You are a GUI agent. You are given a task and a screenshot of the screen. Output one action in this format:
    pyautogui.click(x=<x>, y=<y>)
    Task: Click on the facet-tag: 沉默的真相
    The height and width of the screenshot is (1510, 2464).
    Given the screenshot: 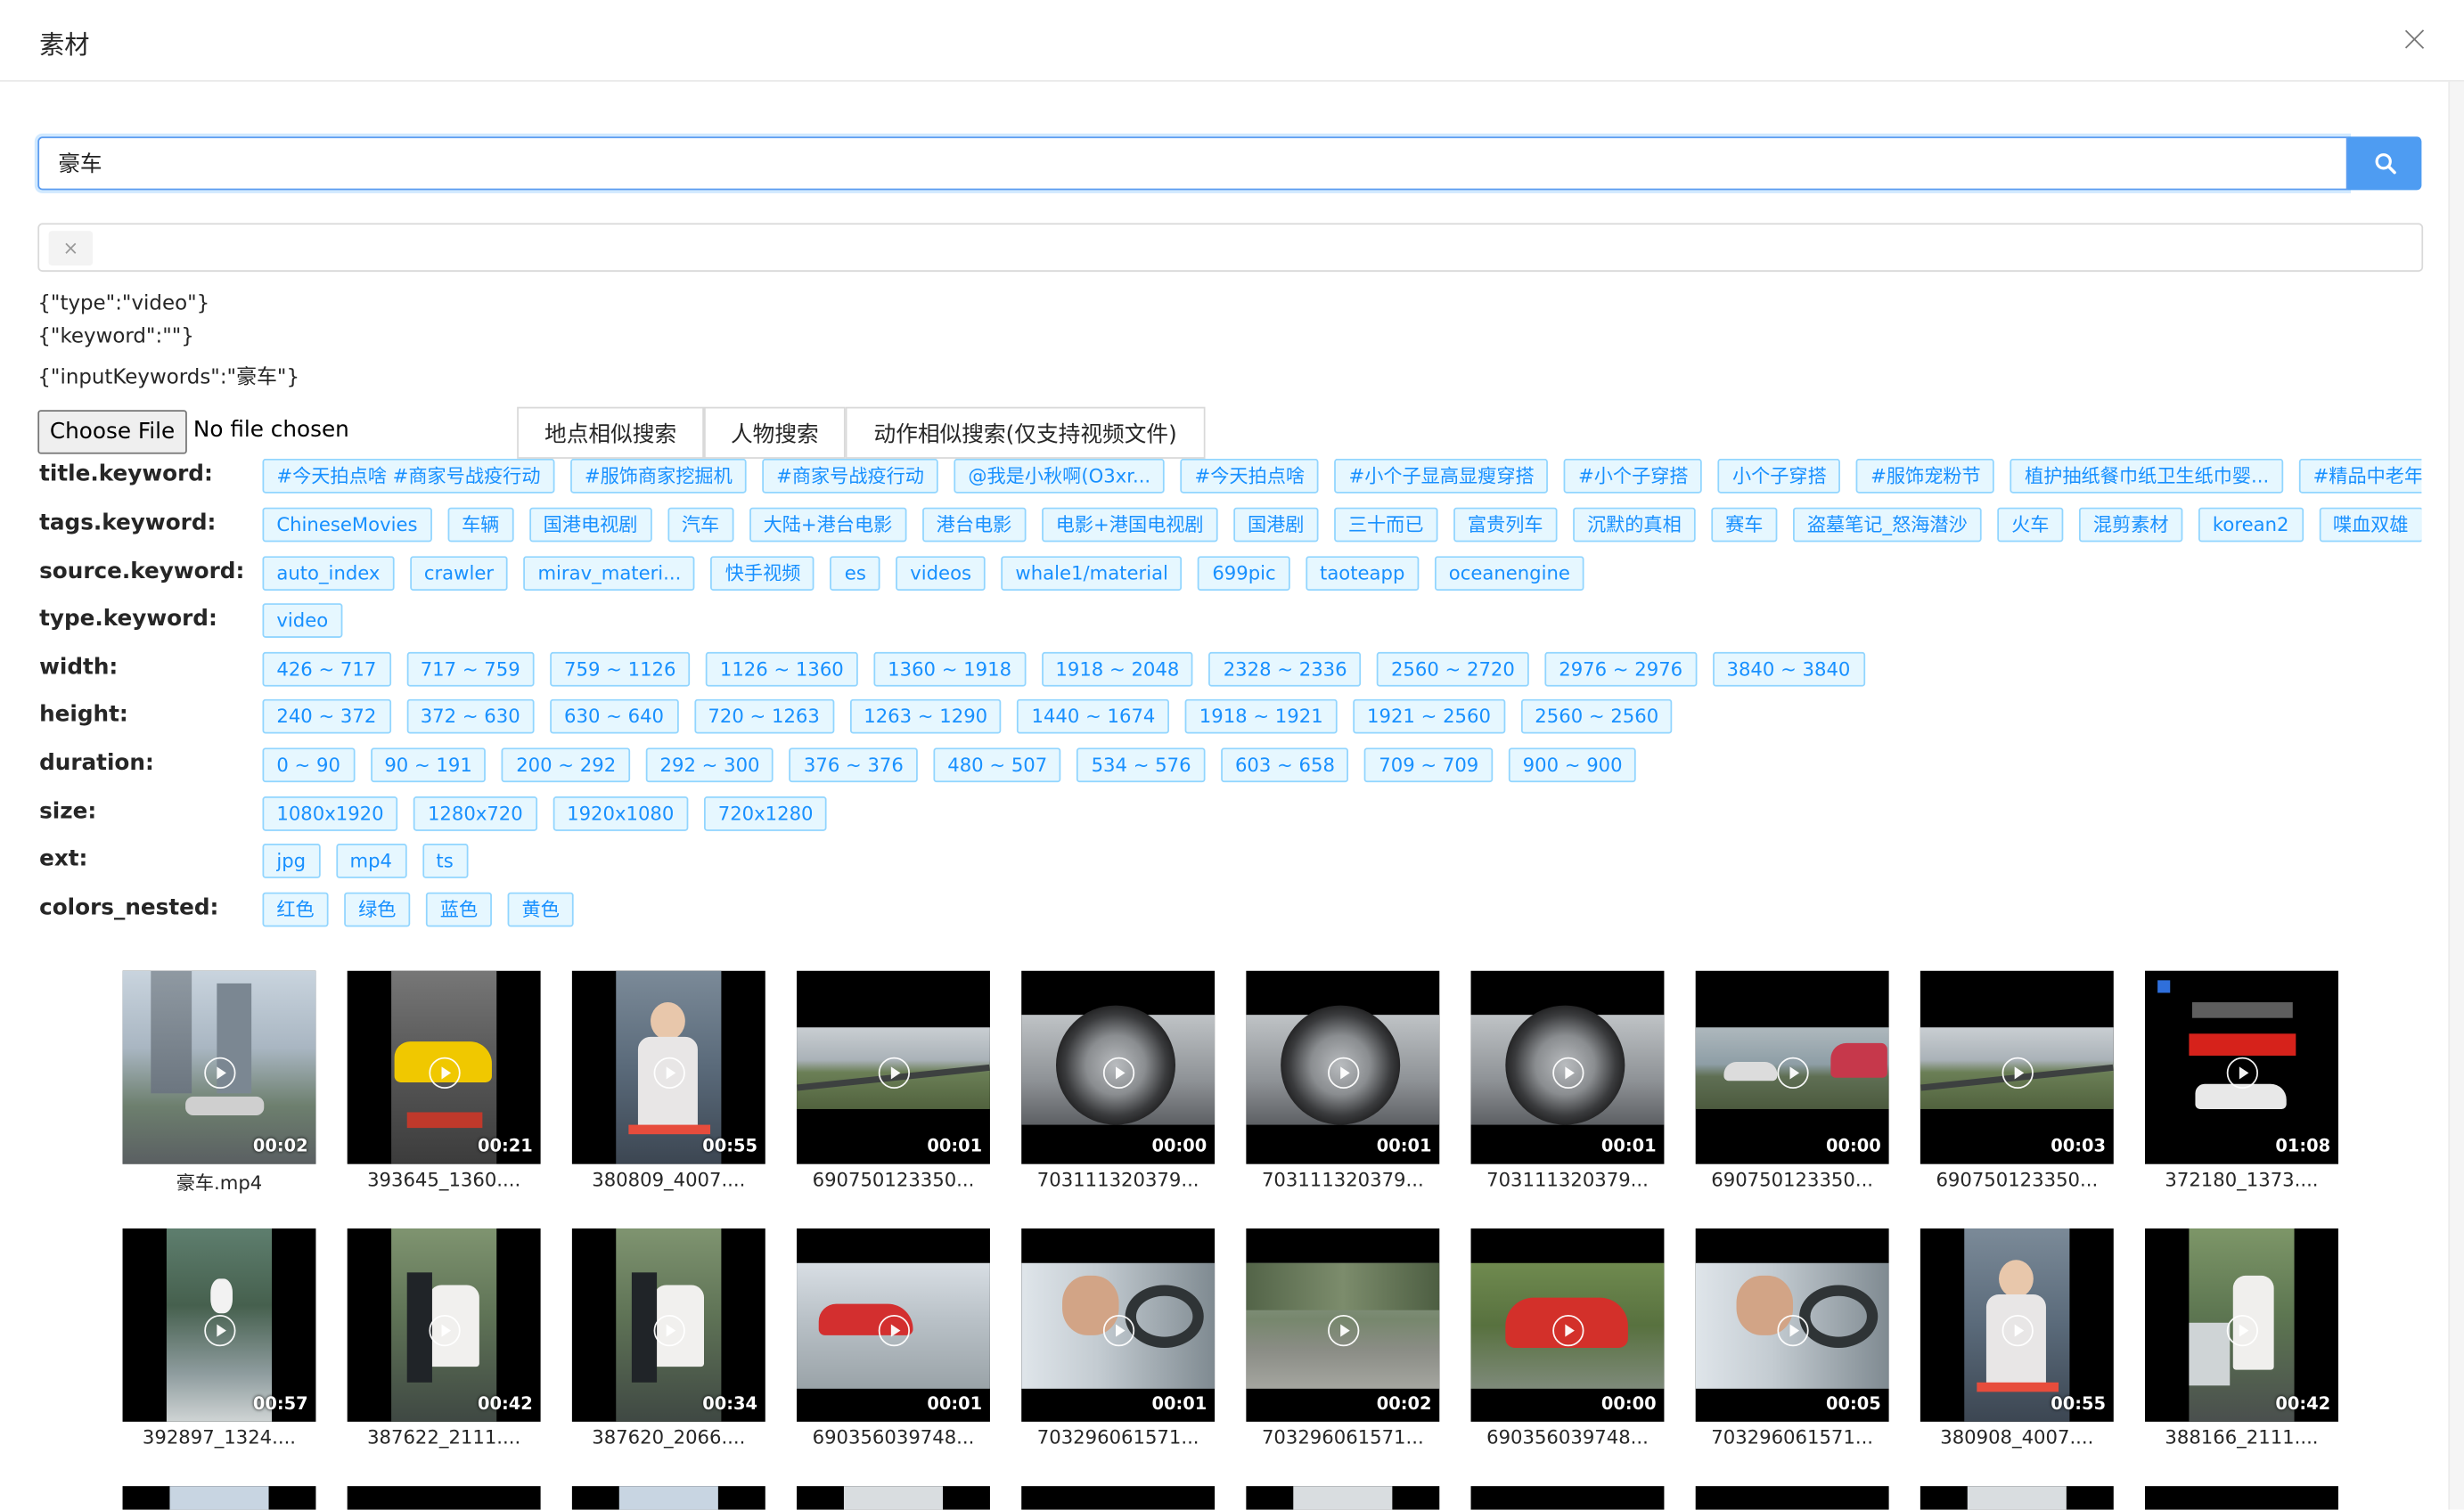 What is the action you would take?
    pyautogui.click(x=1634, y=525)
    